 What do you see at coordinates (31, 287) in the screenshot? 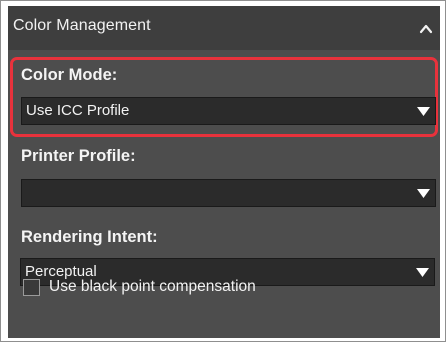
I see `black-point-compensation-checkbox` at bounding box center [31, 287].